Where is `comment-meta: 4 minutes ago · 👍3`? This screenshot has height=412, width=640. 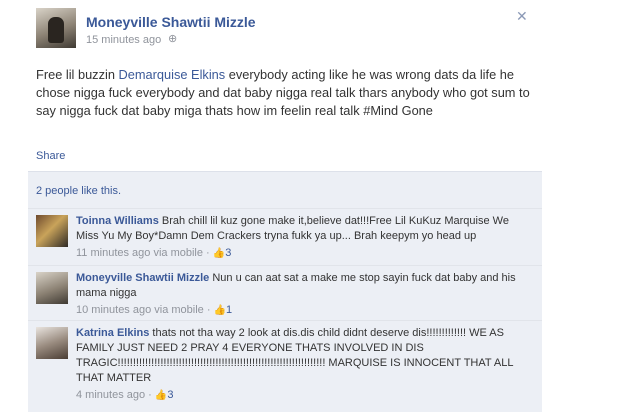 comment-meta: 4 minutes ago · 👍3 is located at coordinates (125, 395).